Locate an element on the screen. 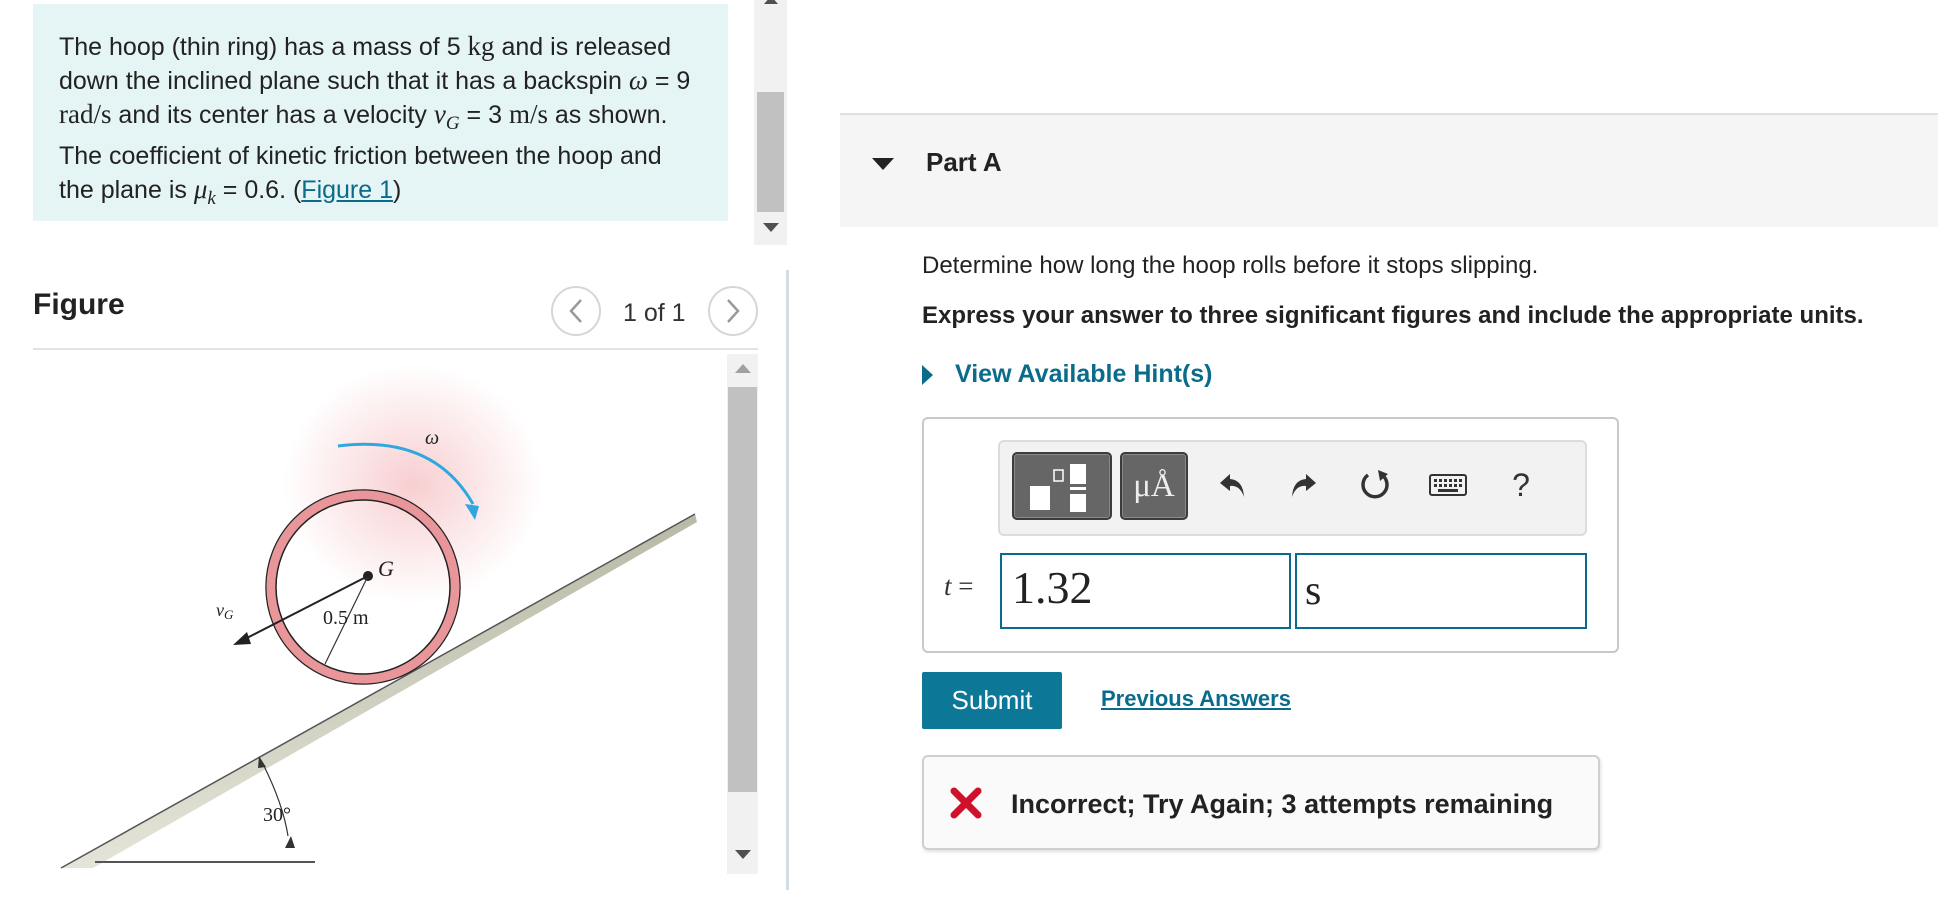 The image size is (1938, 904). undo-button is located at coordinates (1233, 485).